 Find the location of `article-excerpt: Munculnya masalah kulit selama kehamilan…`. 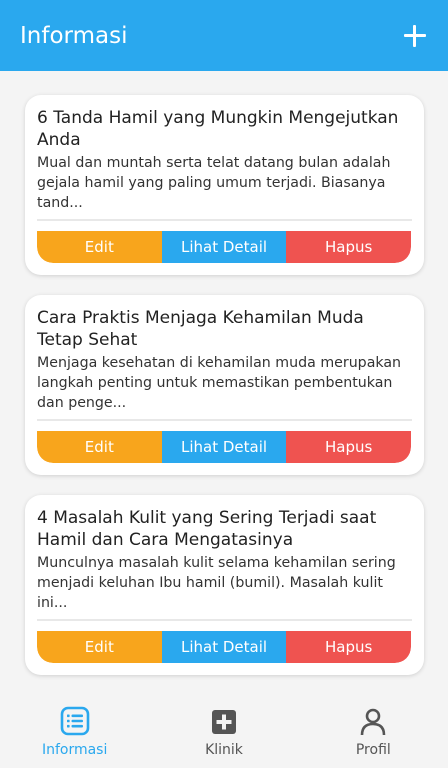

article-excerpt: Munculnya masalah kulit selama kehamilan… is located at coordinates (216, 583).